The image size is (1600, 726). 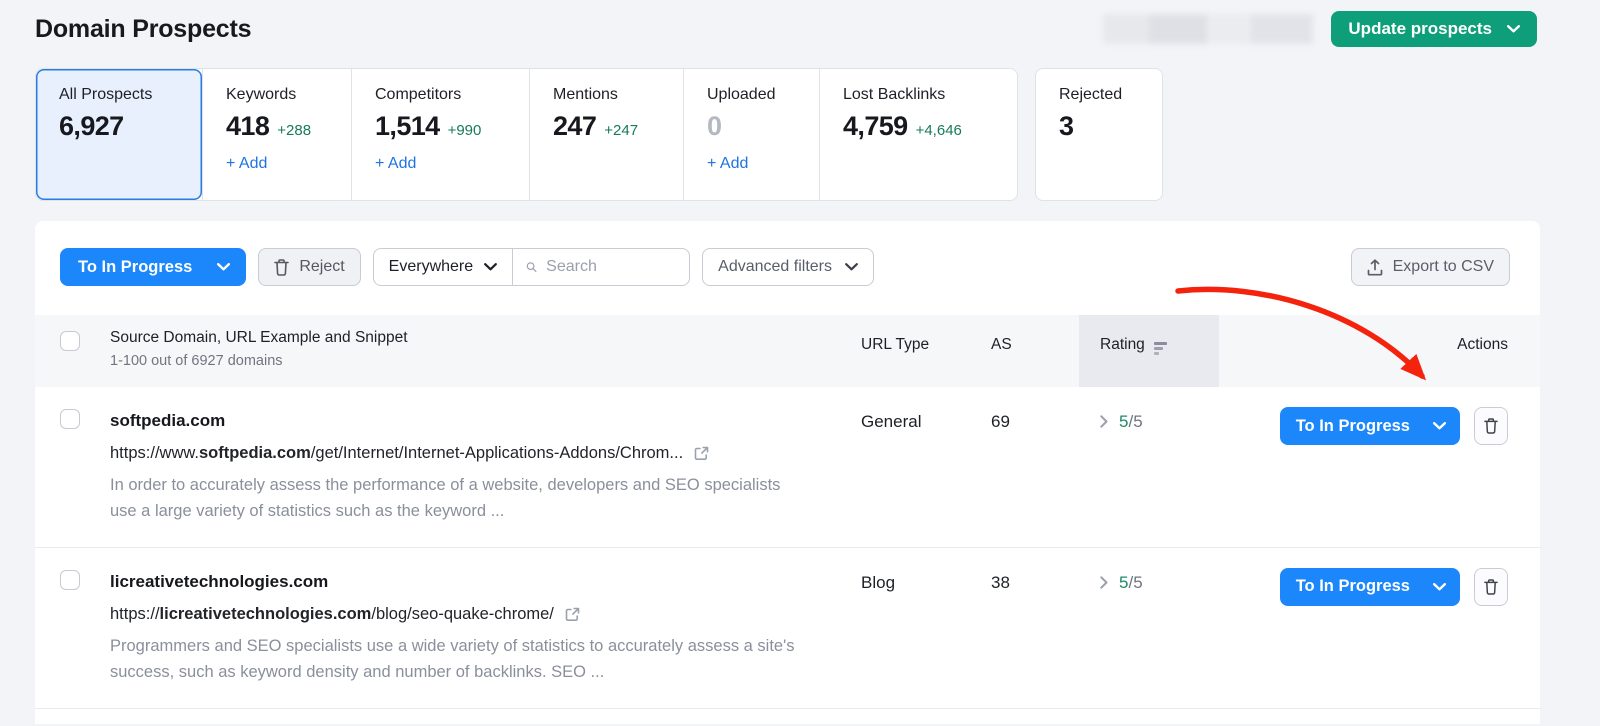 I want to click on tab-delta: +990, so click(x=464, y=130).